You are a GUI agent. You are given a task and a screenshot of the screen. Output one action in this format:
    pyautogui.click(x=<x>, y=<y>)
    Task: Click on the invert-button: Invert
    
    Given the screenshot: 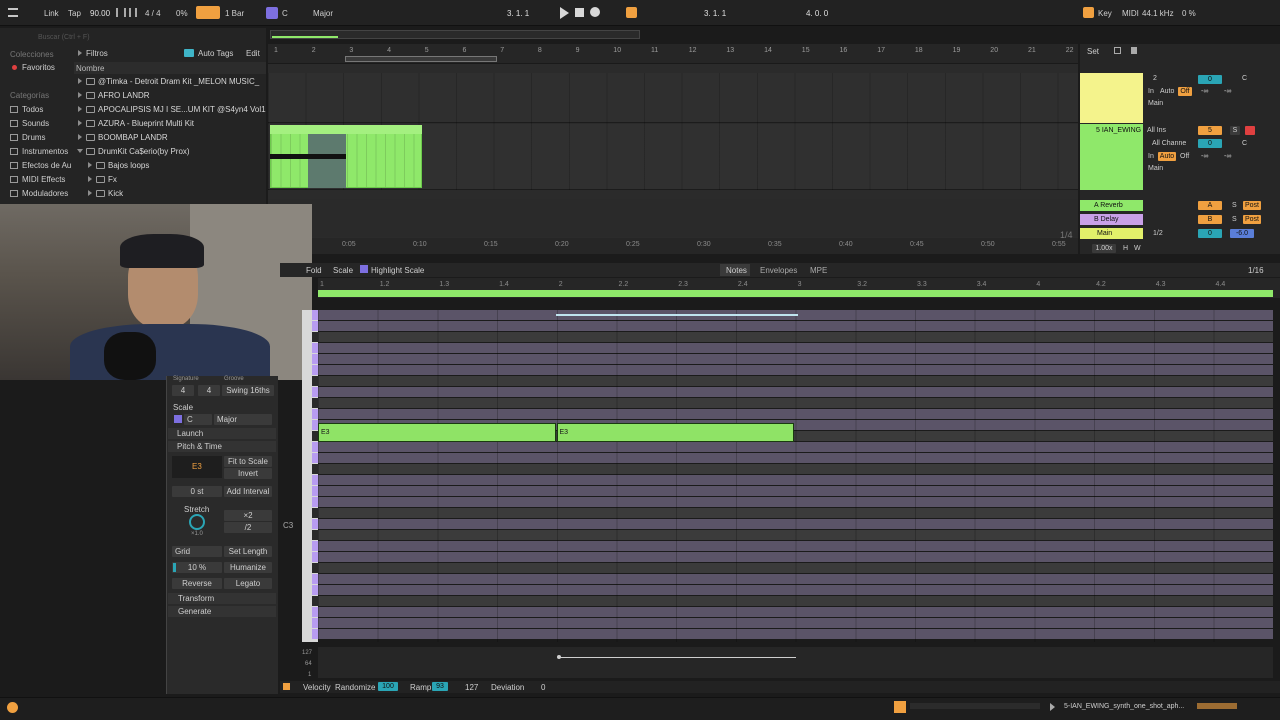 What is the action you would take?
    pyautogui.click(x=248, y=473)
    